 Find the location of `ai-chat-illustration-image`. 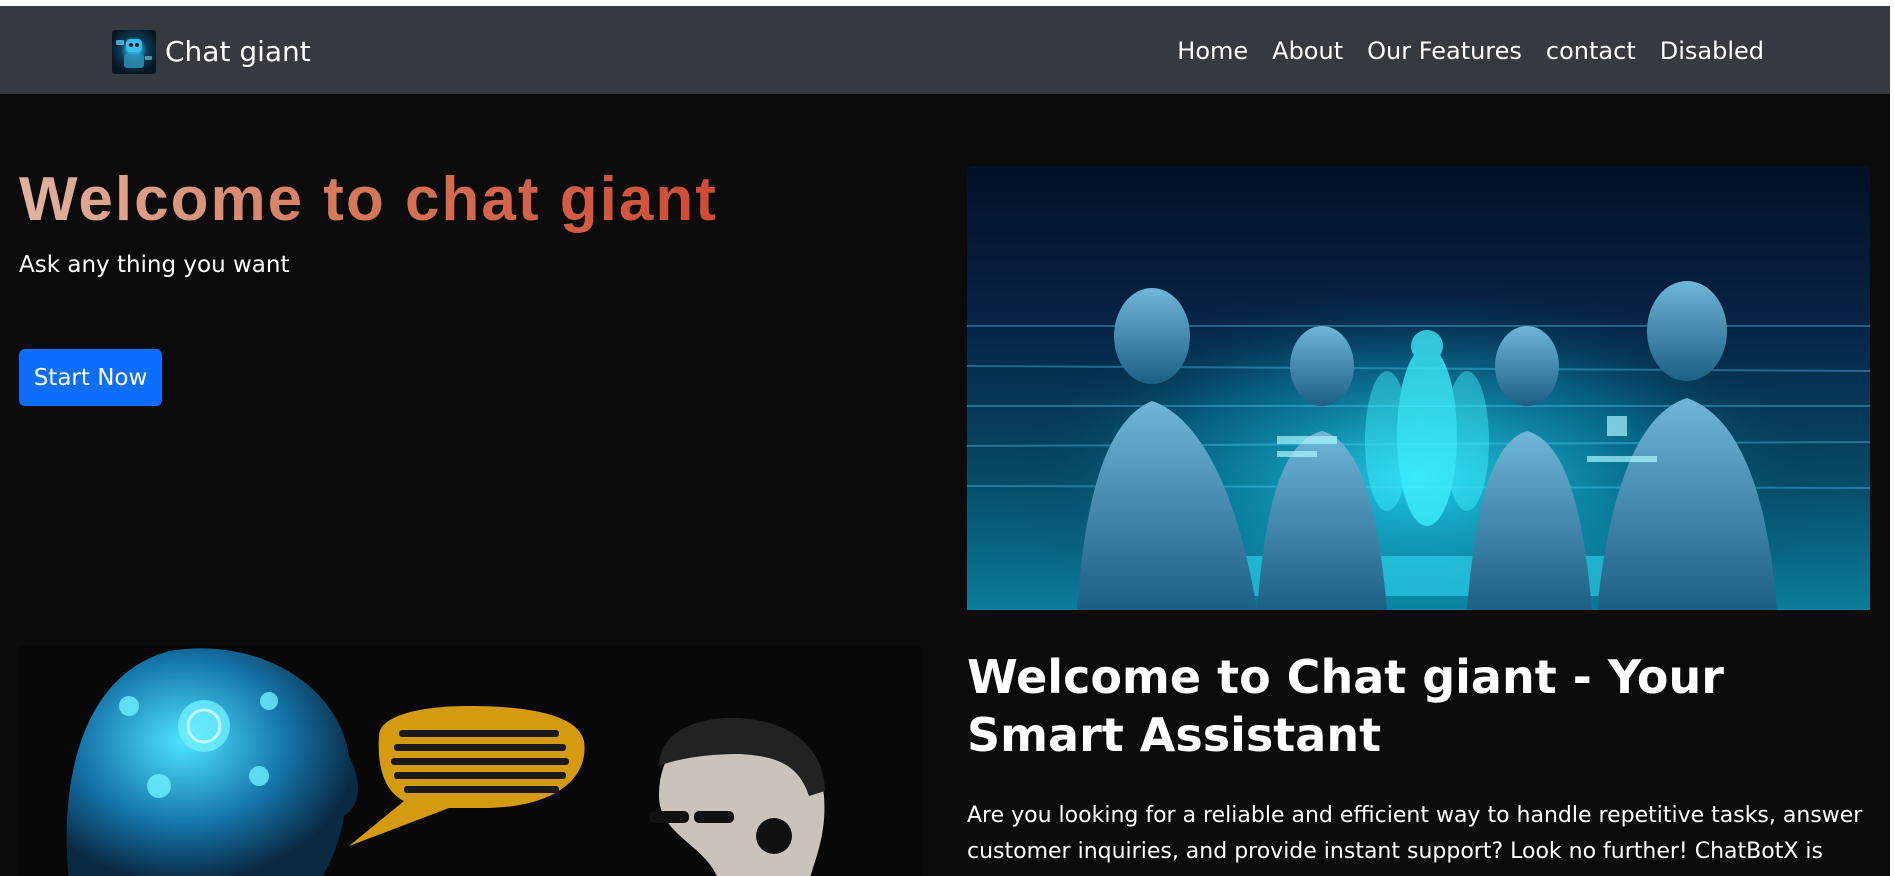

ai-chat-illustration-image is located at coordinates (470, 761).